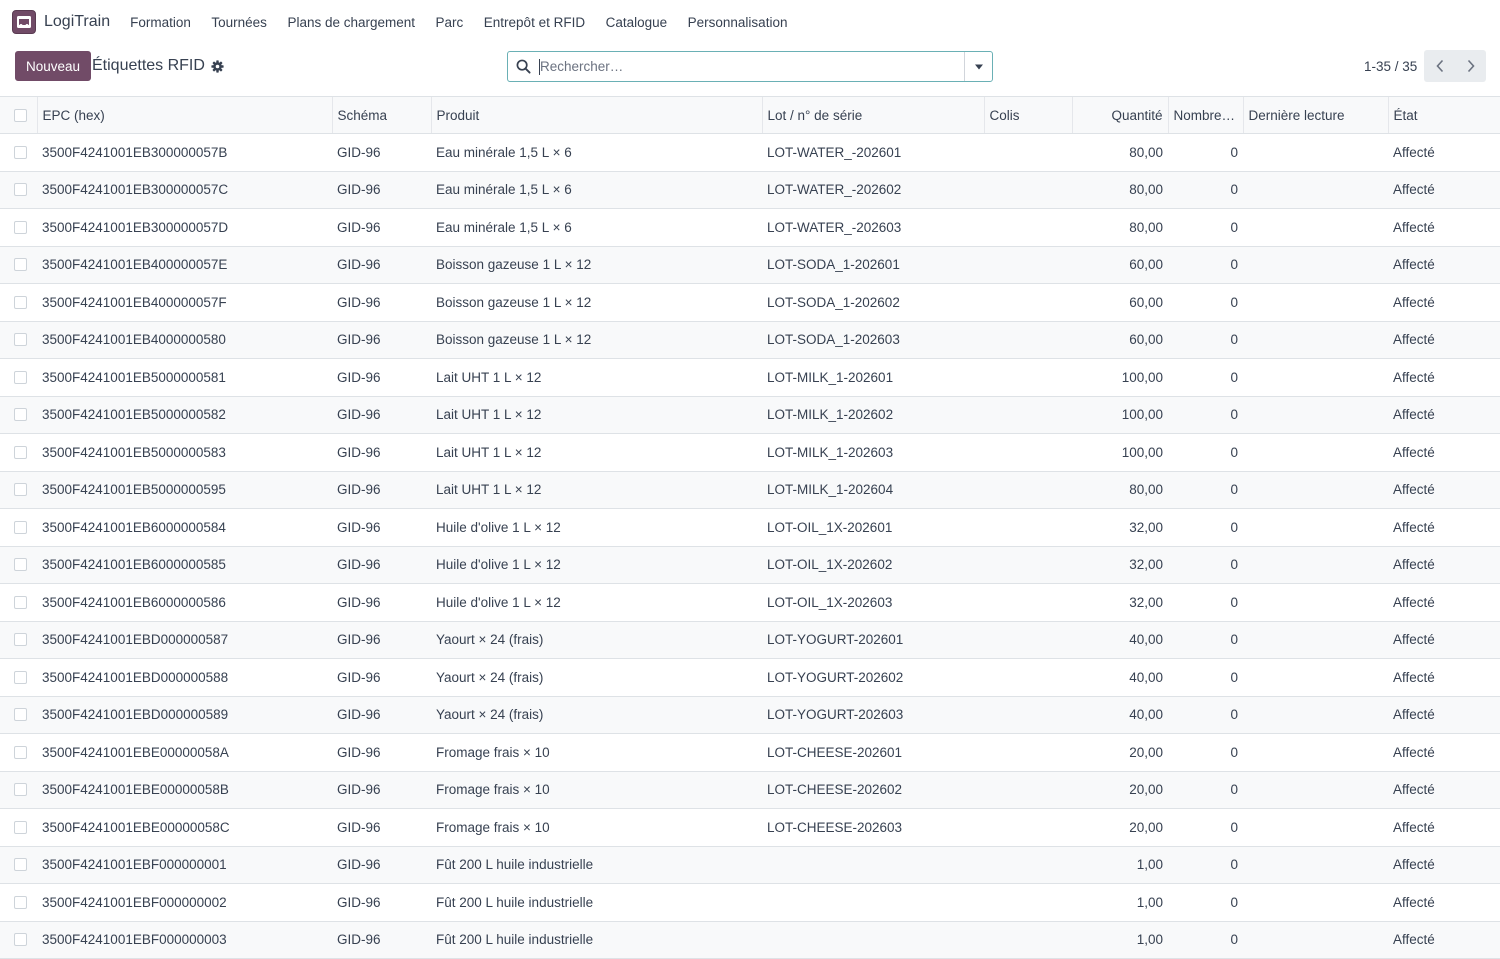 The width and height of the screenshot is (1500, 959). I want to click on column-header-quantity: Quantité, so click(1119, 115).